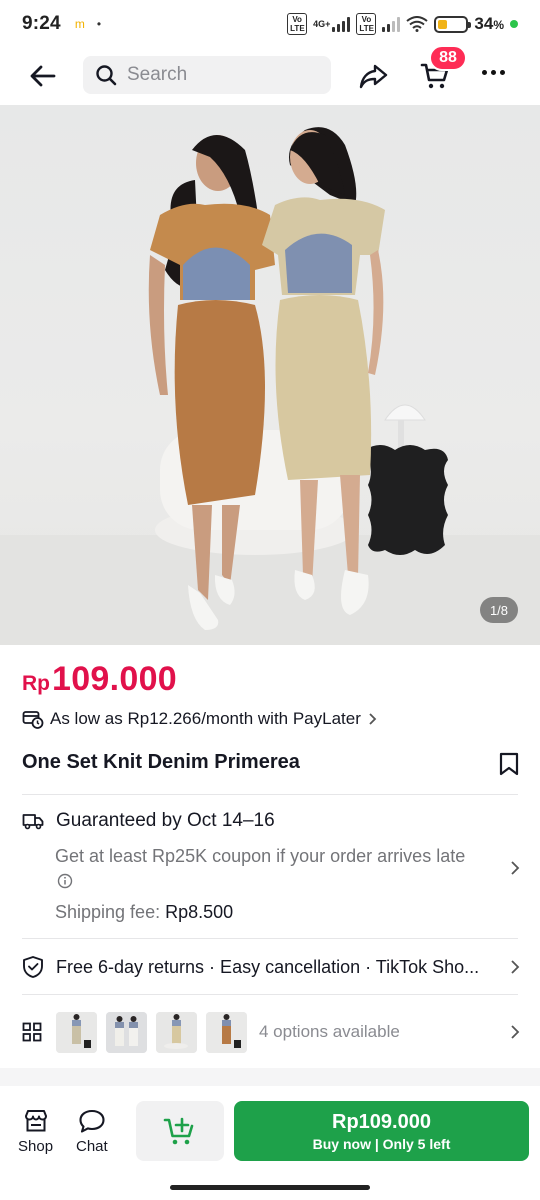 The height and width of the screenshot is (1200, 540). Describe the element at coordinates (381, 1121) in the screenshot. I see `buy-now-price: Rp109.000` at that location.